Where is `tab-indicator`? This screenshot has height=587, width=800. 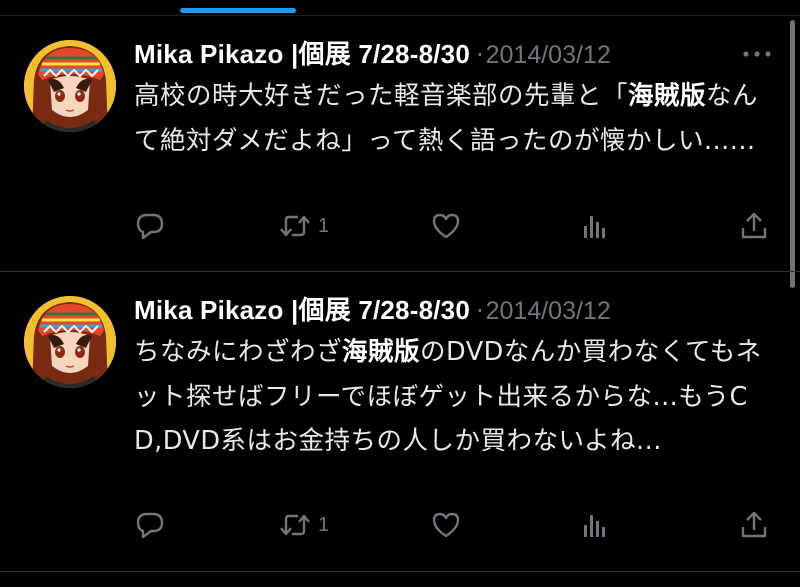
tab-indicator is located at coordinates (238, 10).